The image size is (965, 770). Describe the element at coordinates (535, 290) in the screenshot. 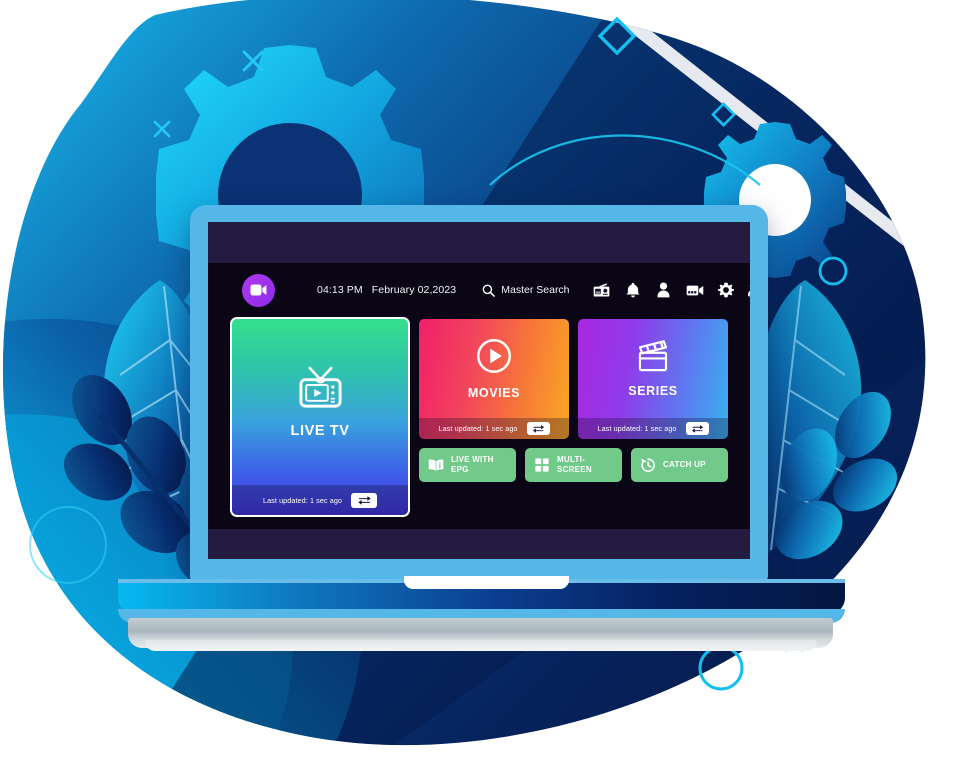

I see `master-search-label: Master Search` at that location.